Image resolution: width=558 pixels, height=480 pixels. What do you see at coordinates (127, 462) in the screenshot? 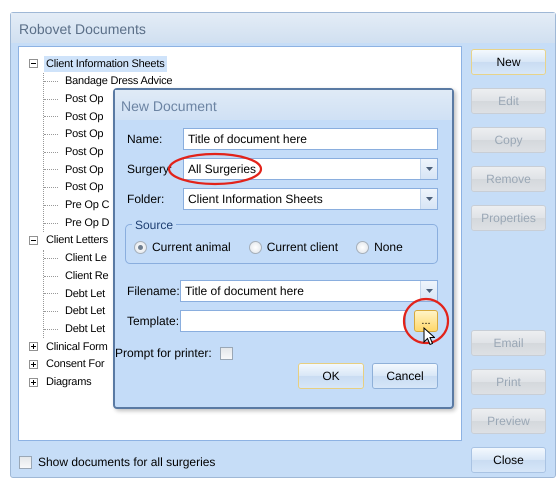
I see `checkbox-label: Show documents for all surgeries` at bounding box center [127, 462].